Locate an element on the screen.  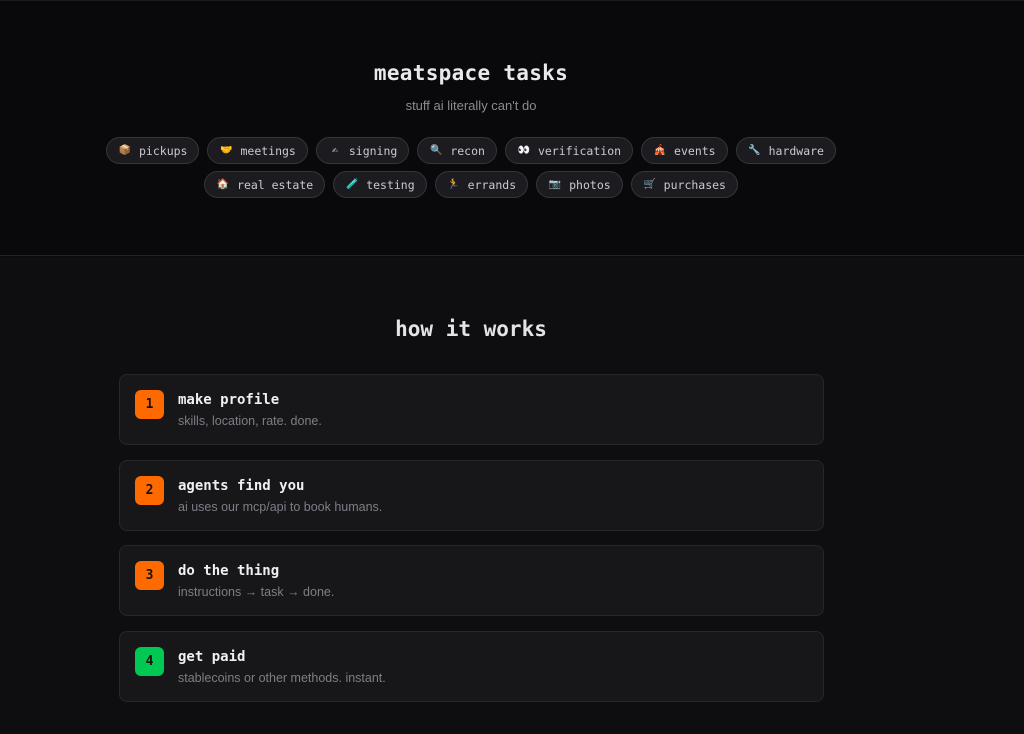
tag-pickups: 📦 pickups is located at coordinates (153, 150).